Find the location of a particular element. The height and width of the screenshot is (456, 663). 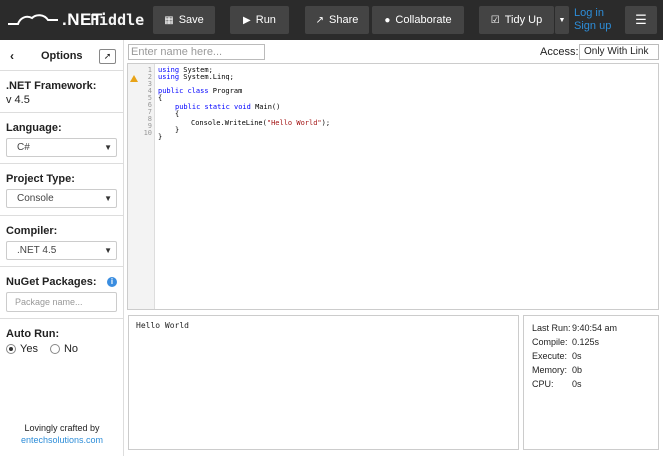

floppy-disk-icon: ▦ is located at coordinates (169, 20).